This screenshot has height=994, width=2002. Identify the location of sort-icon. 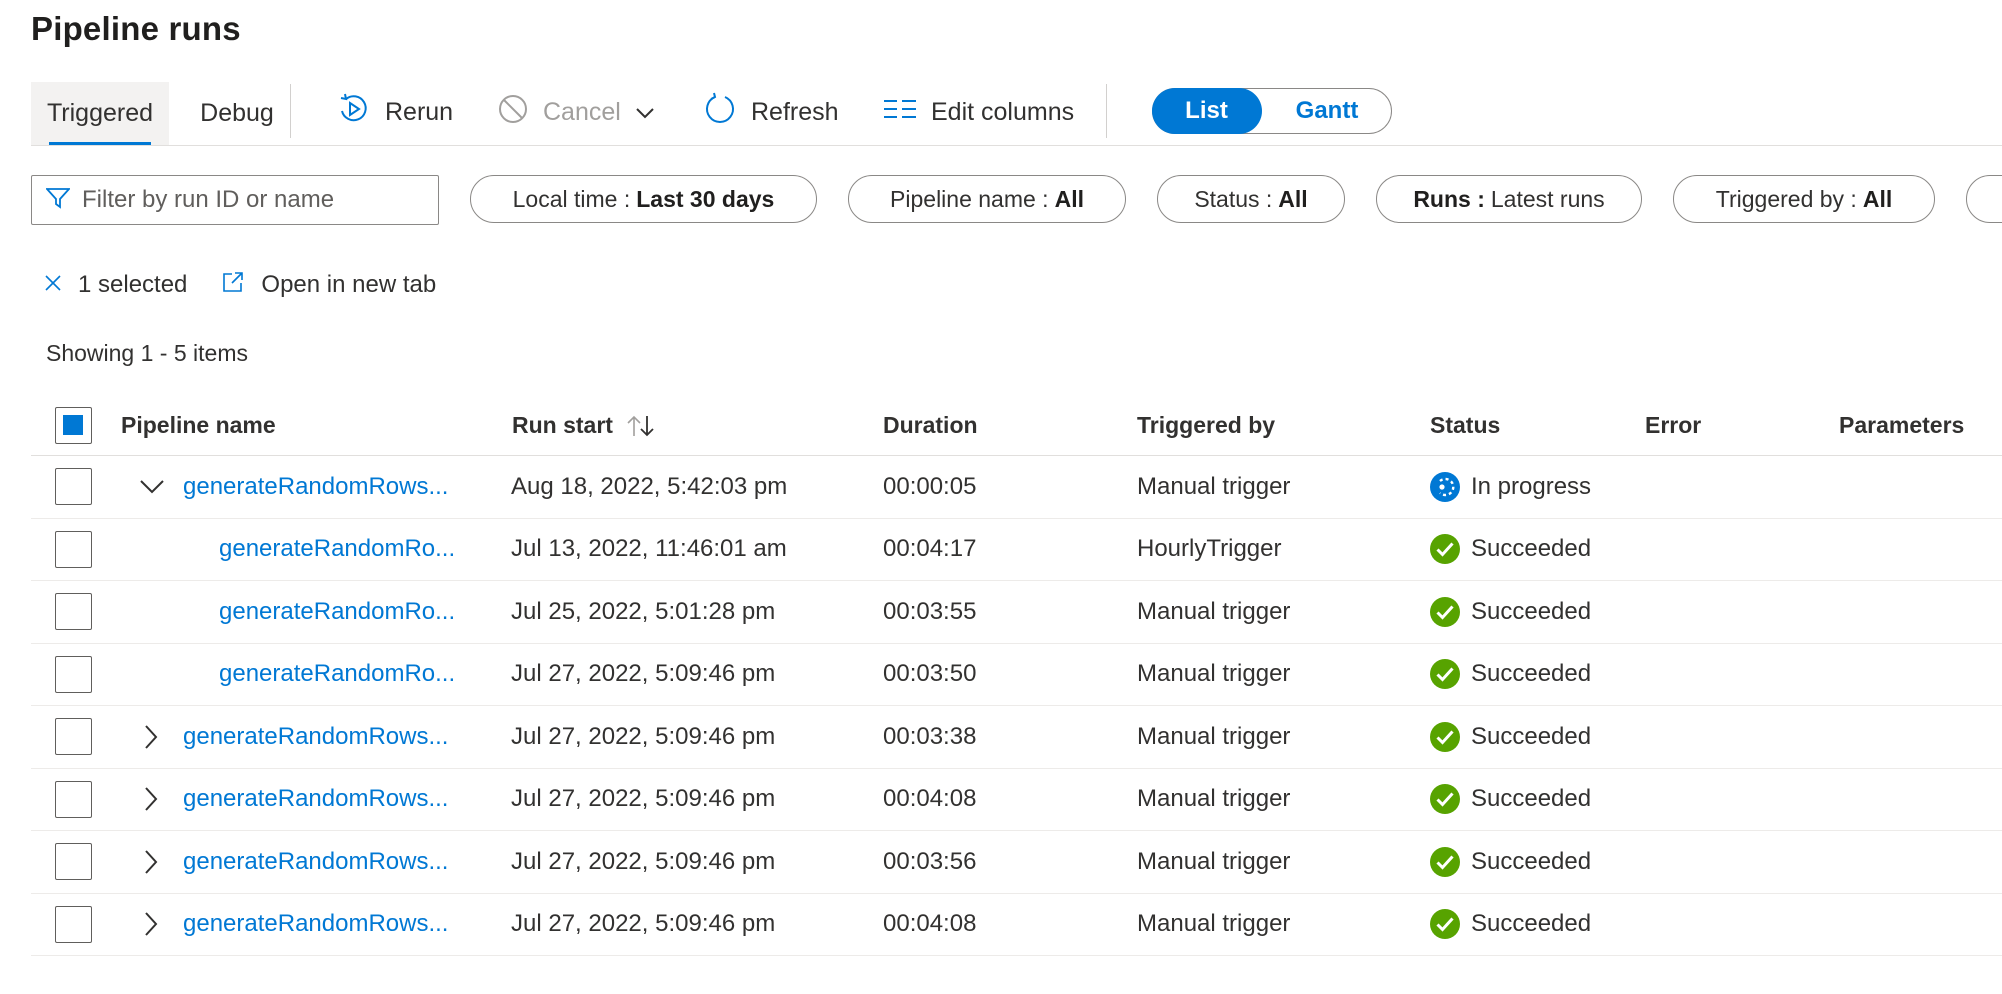
(641, 426).